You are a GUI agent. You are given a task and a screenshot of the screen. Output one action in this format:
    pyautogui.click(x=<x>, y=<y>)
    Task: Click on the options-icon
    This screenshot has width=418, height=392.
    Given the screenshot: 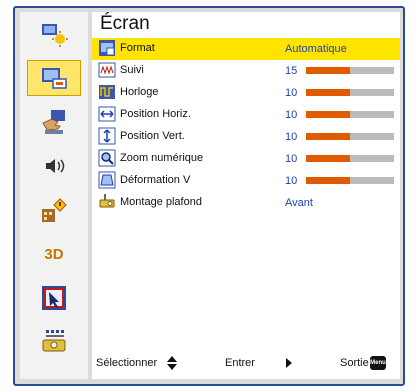 What is the action you would take?
    pyautogui.click(x=54, y=210)
    